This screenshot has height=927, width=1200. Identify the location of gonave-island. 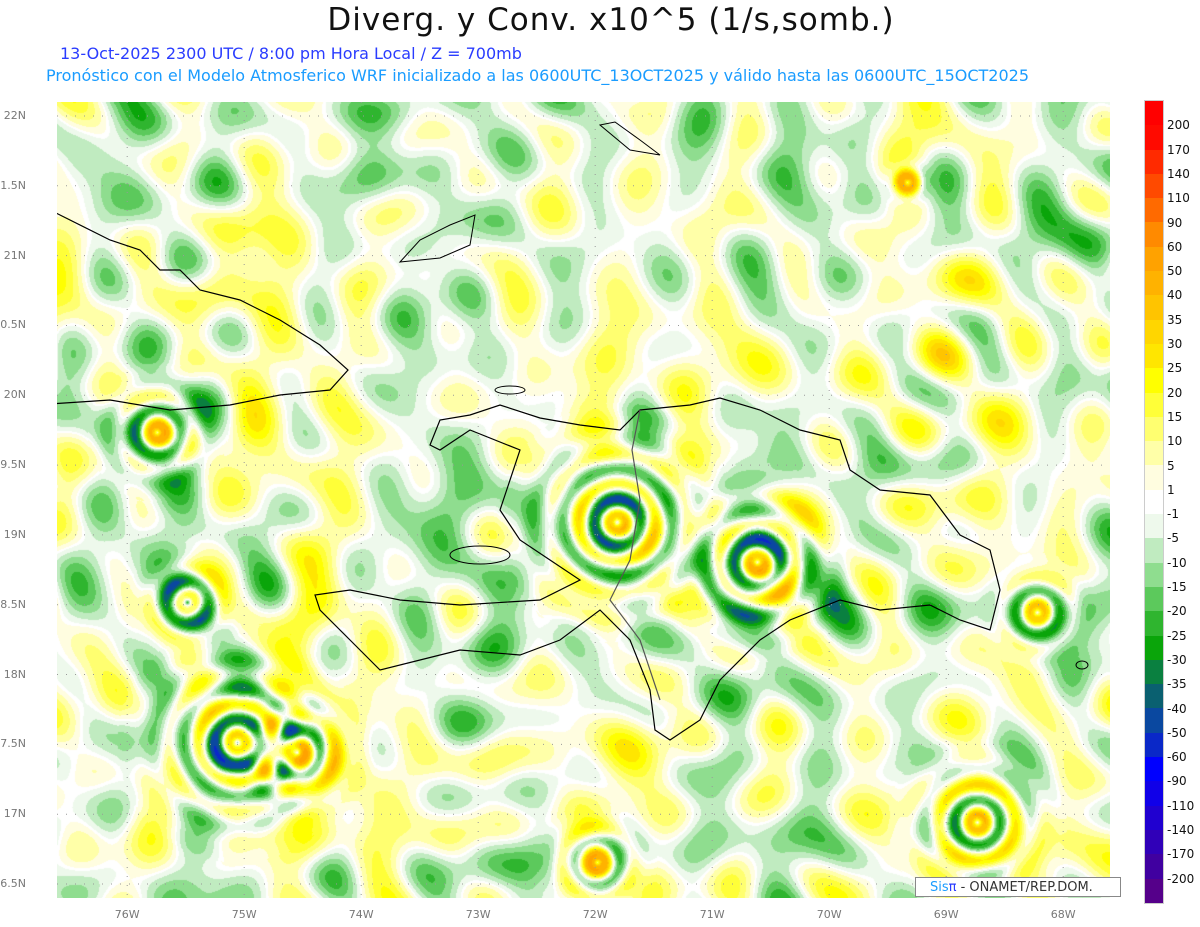
(480, 555).